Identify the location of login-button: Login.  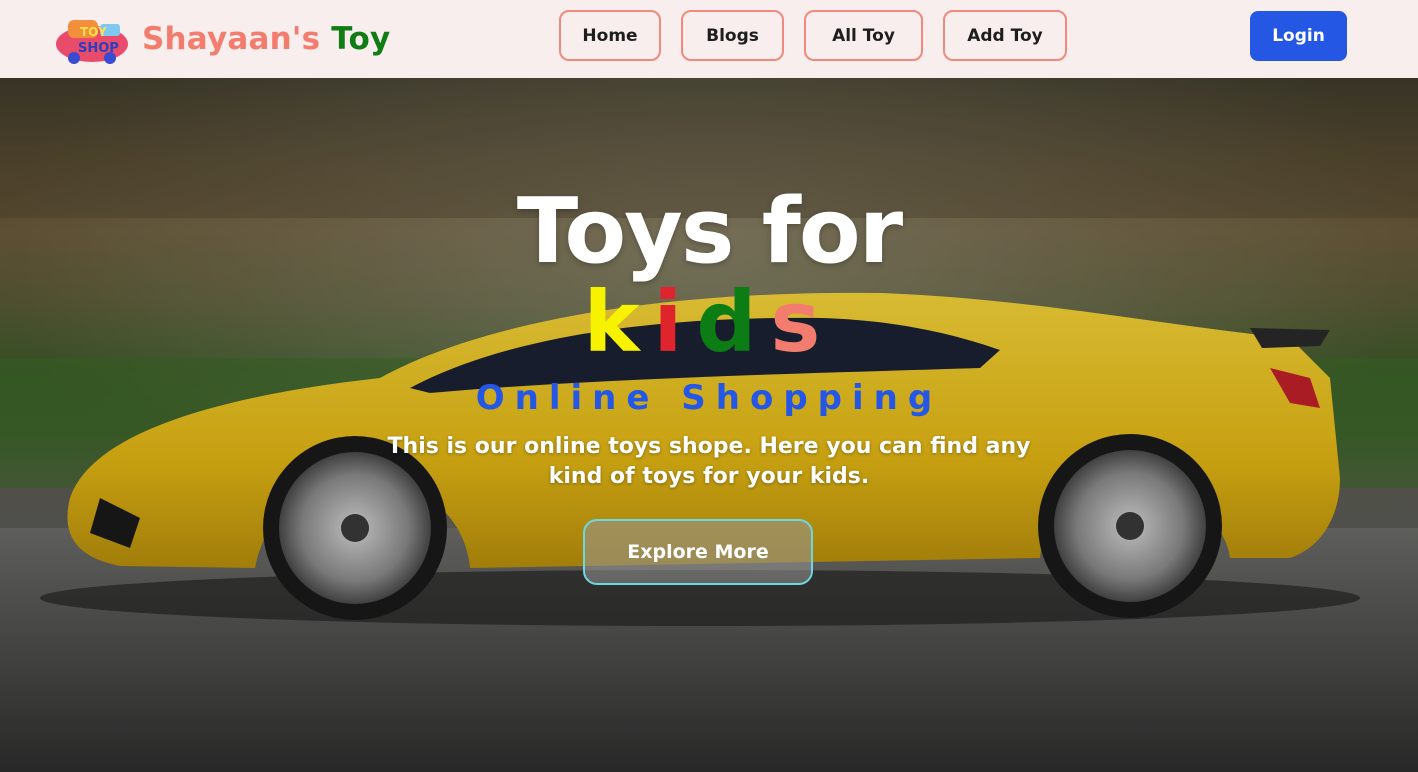
(1298, 36).